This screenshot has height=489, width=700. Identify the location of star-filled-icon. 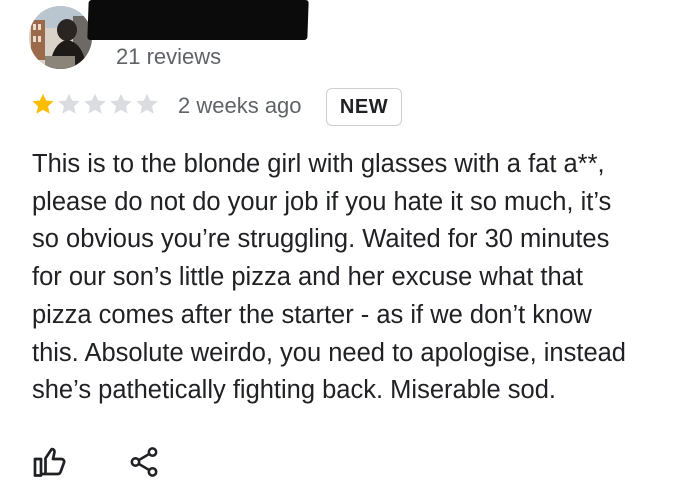
(43, 103).